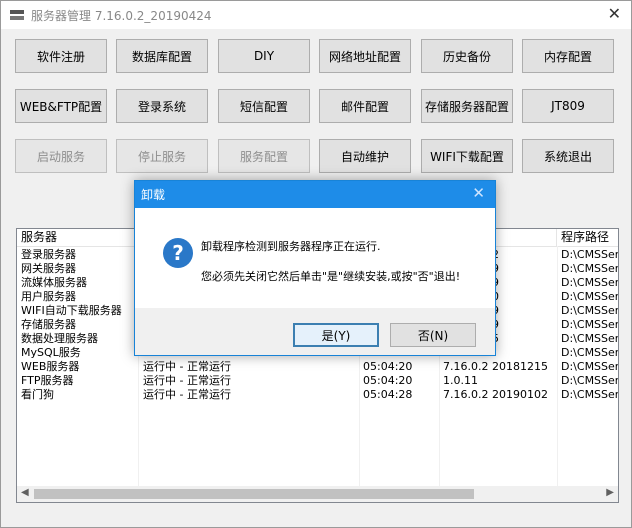  What do you see at coordinates (48, 296) in the screenshot?
I see `cell-name: 用户服务器` at bounding box center [48, 296].